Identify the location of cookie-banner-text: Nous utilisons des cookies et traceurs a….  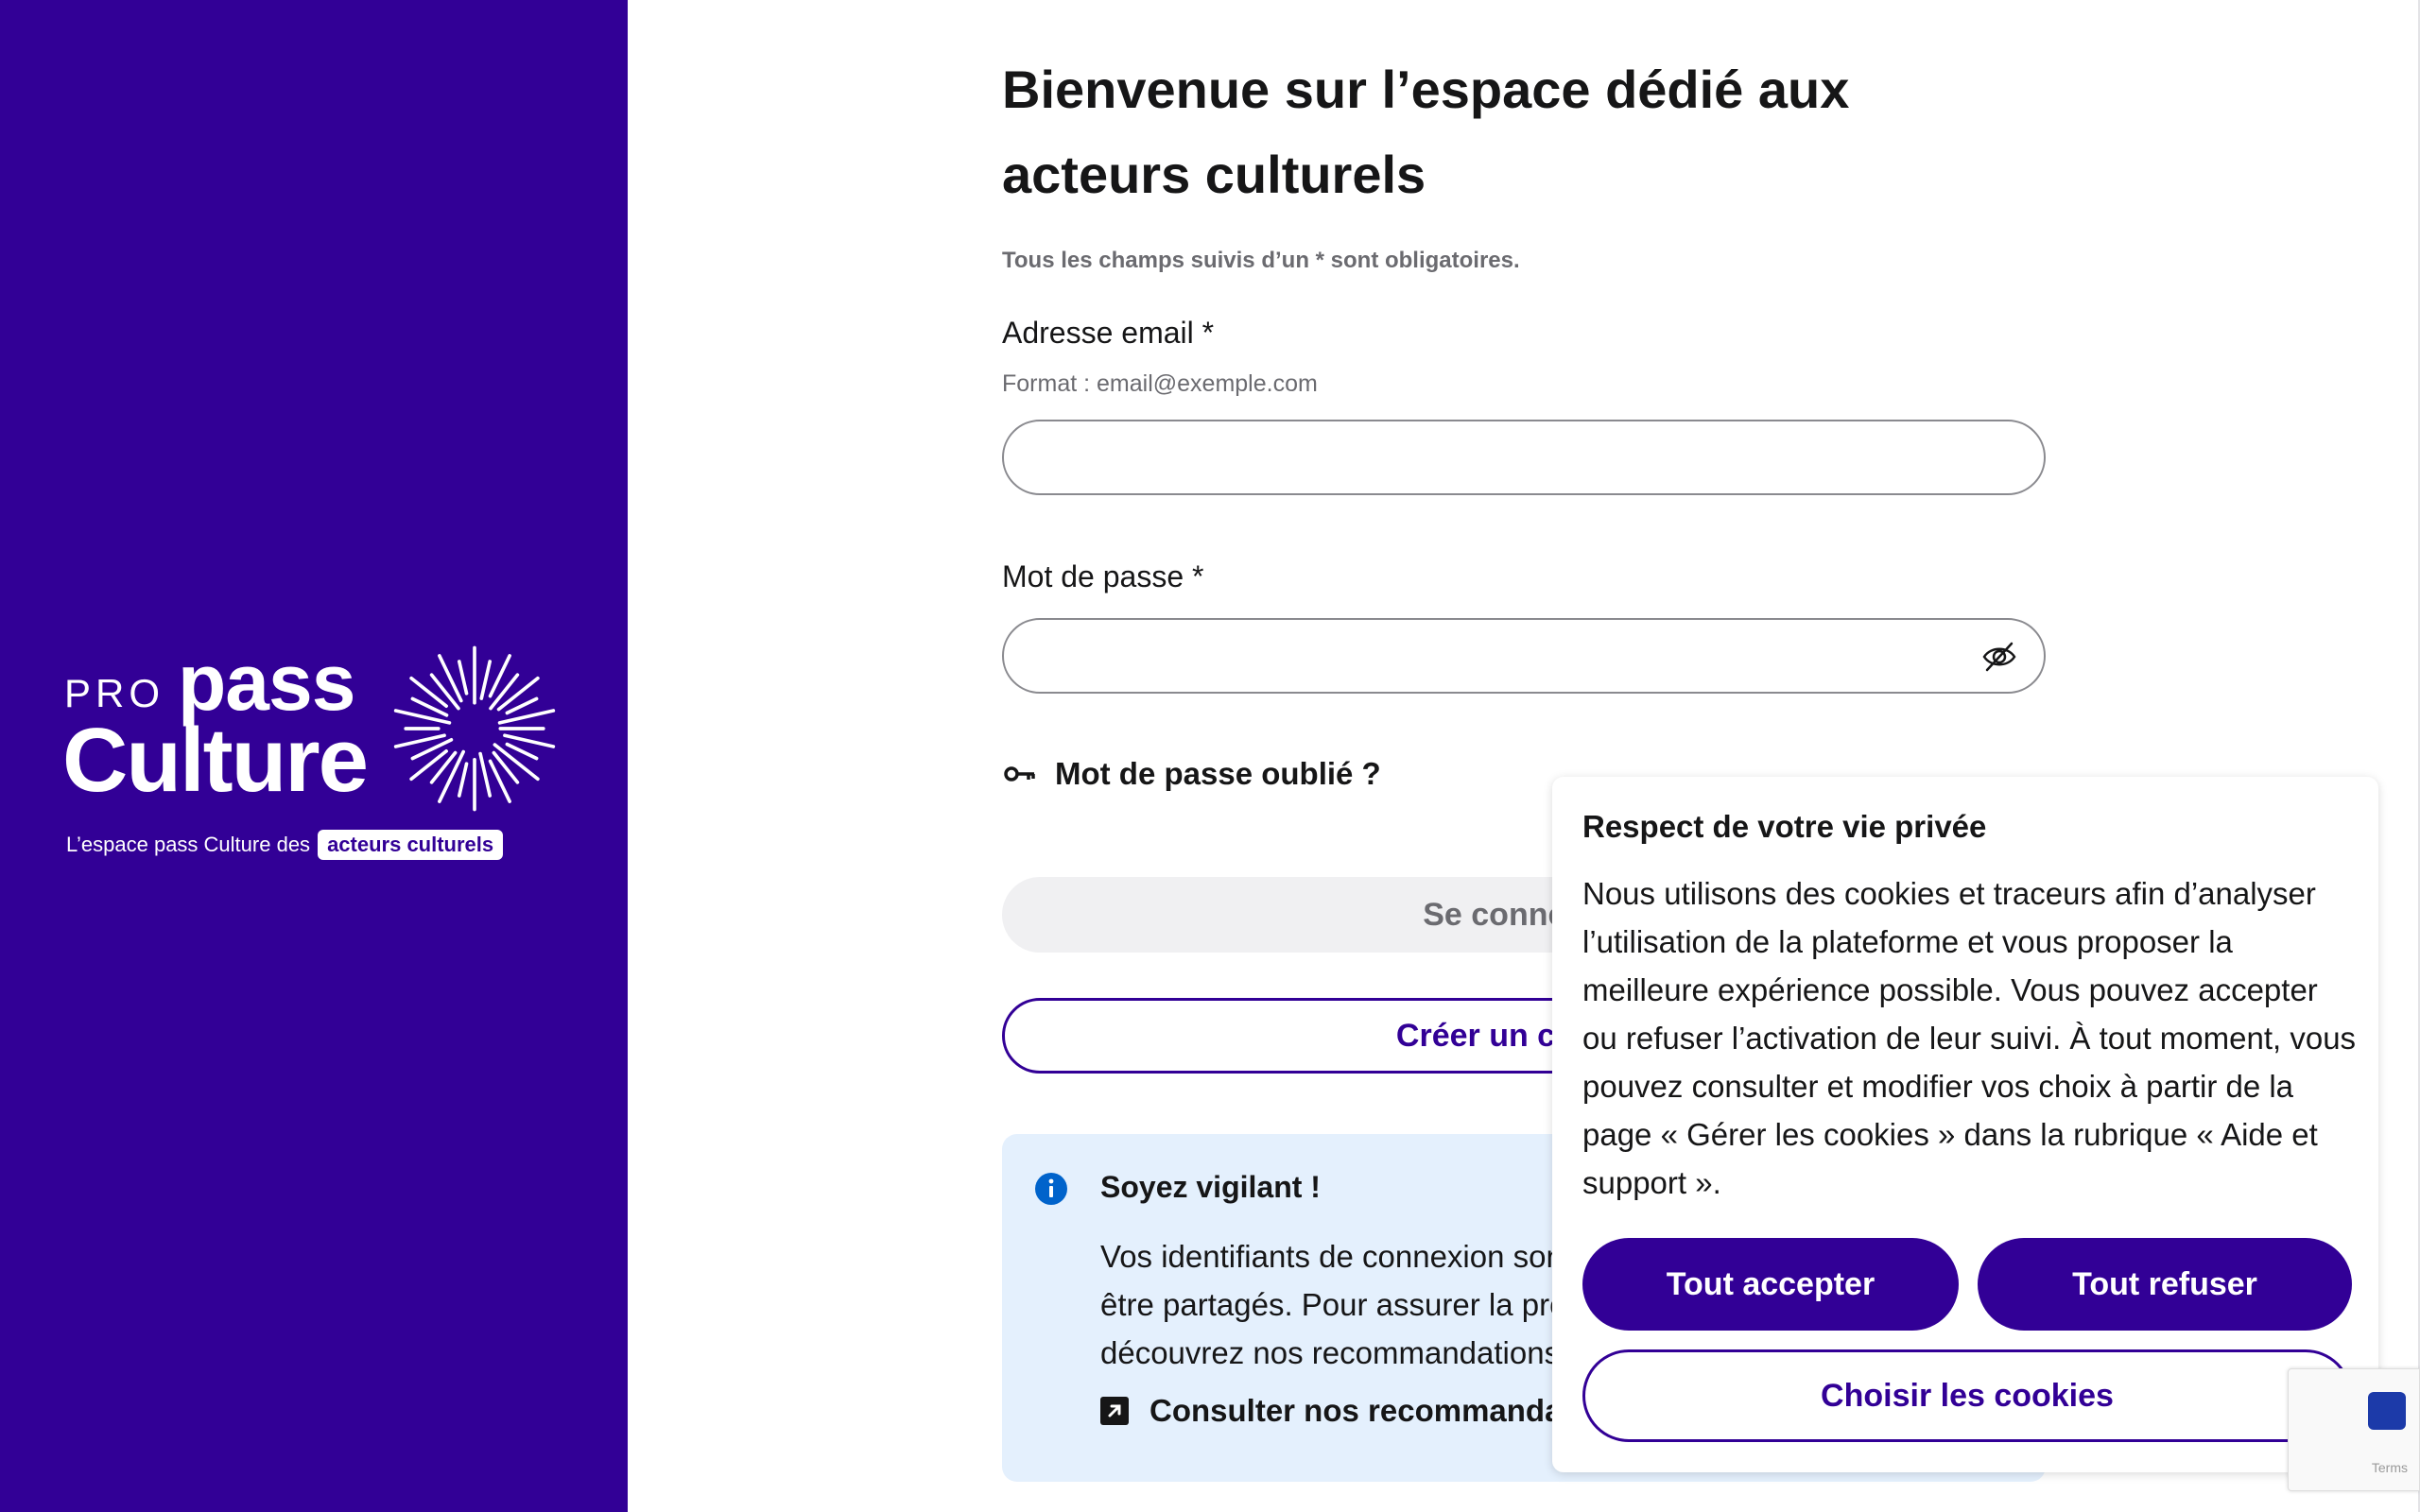
(1970, 1038).